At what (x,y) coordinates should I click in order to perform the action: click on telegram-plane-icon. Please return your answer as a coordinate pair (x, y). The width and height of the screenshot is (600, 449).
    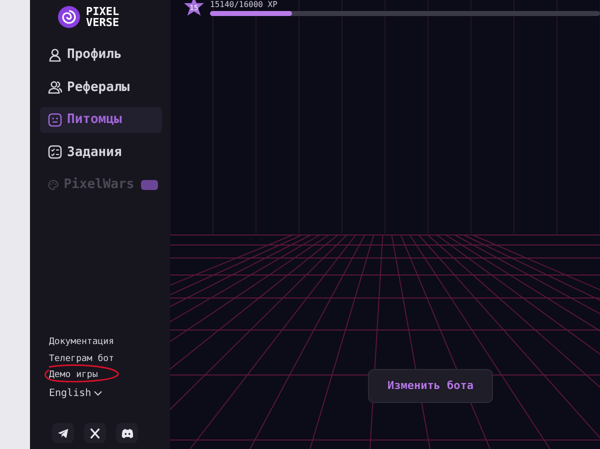
    Looking at the image, I should click on (63, 433).